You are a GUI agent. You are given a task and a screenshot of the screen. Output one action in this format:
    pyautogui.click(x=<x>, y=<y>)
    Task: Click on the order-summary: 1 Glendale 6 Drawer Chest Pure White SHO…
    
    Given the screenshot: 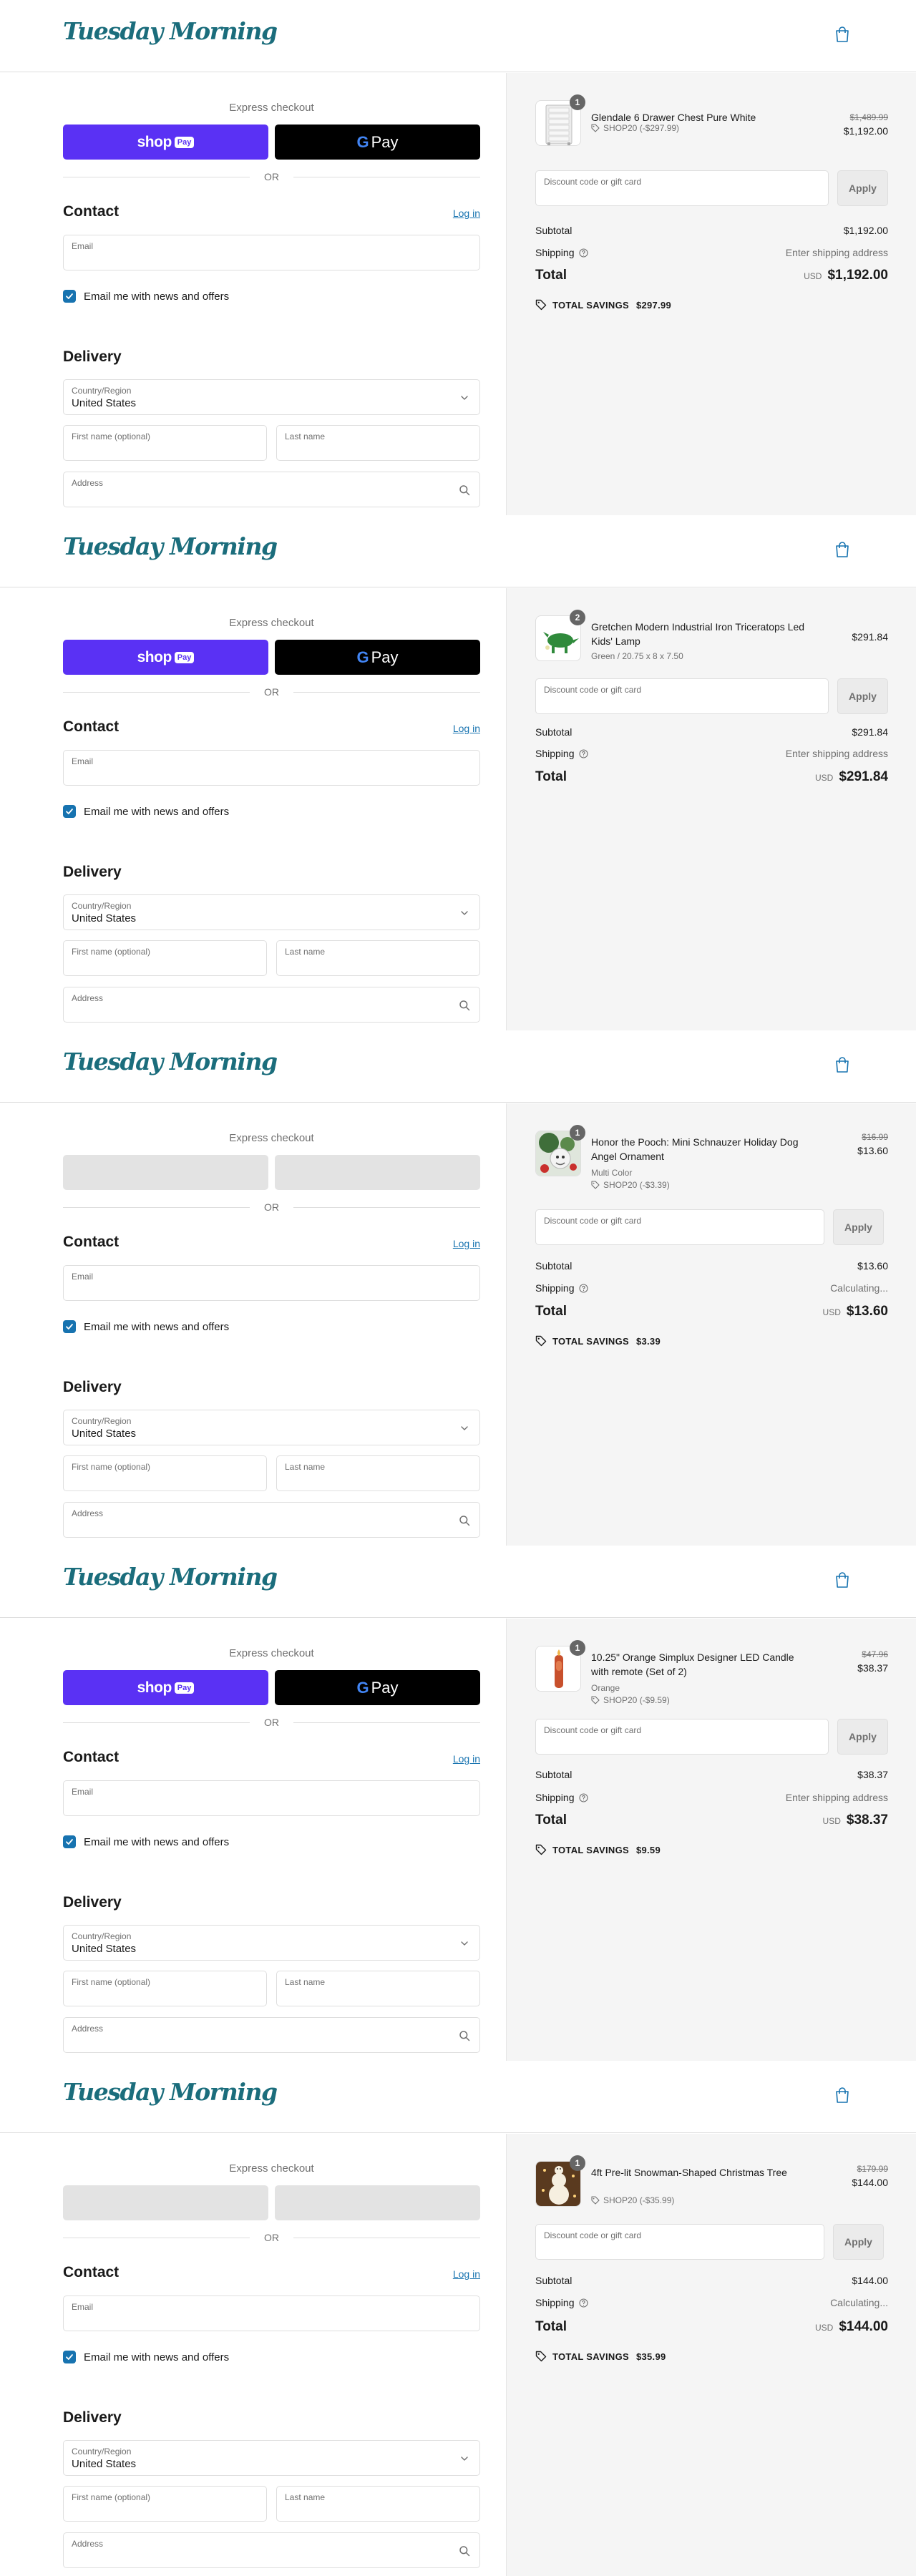 What is the action you would take?
    pyautogui.click(x=711, y=294)
    